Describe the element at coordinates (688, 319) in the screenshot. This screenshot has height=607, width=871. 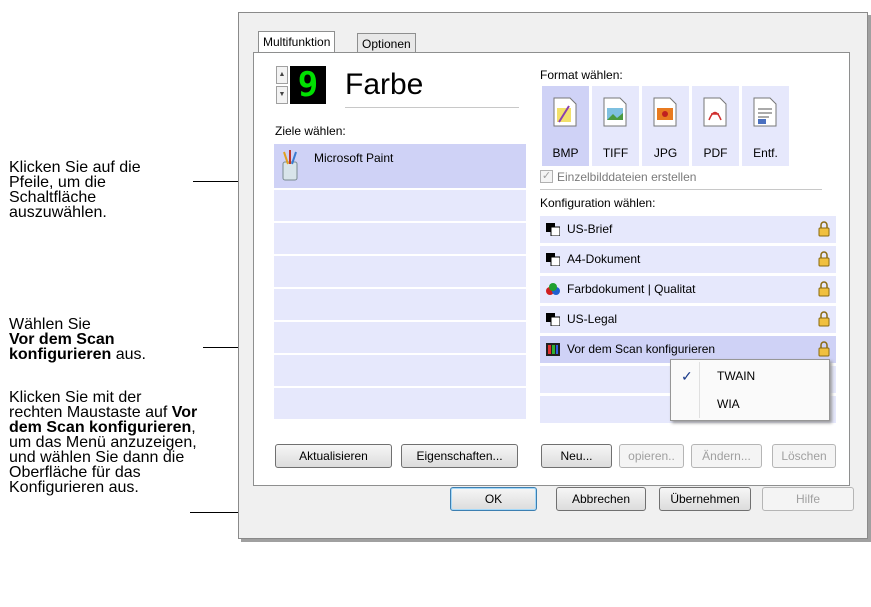
I see `config-item-us-legal: US-Legal` at that location.